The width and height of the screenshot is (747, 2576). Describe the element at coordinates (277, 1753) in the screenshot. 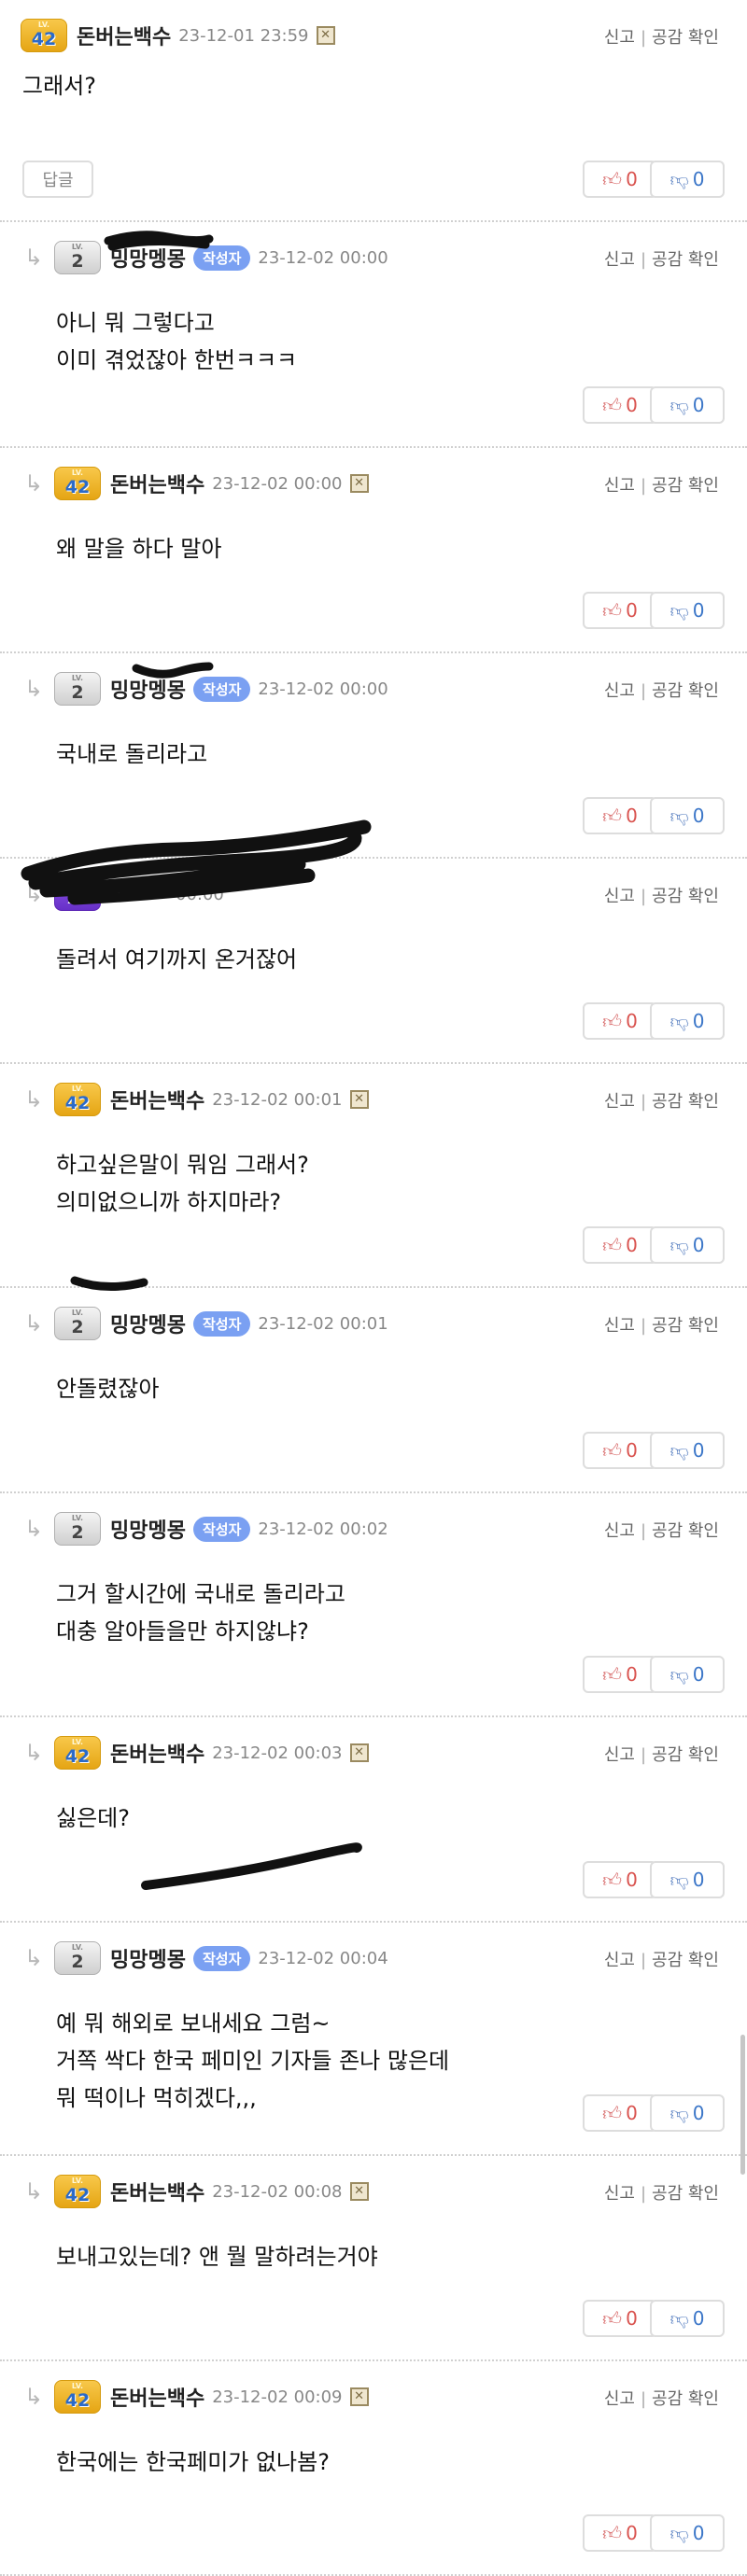

I see `comment-date: 23-12-02 00:03` at that location.